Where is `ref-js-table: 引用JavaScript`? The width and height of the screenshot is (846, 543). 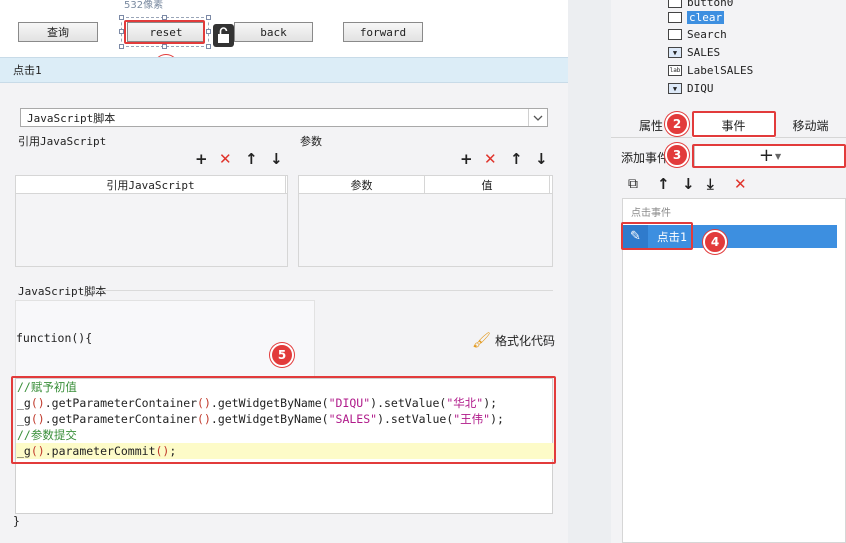
ref-js-table: 引用JavaScript is located at coordinates (151, 221).